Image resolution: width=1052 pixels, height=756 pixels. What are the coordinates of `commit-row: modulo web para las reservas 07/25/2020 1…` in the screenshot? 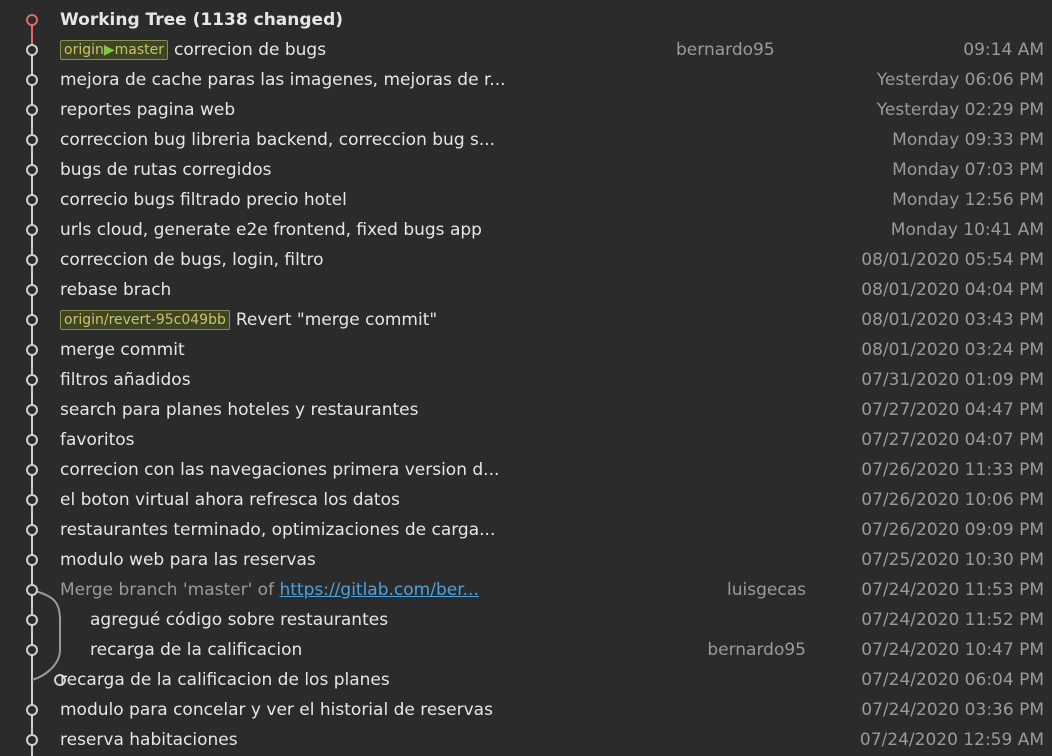 It's located at (526, 560).